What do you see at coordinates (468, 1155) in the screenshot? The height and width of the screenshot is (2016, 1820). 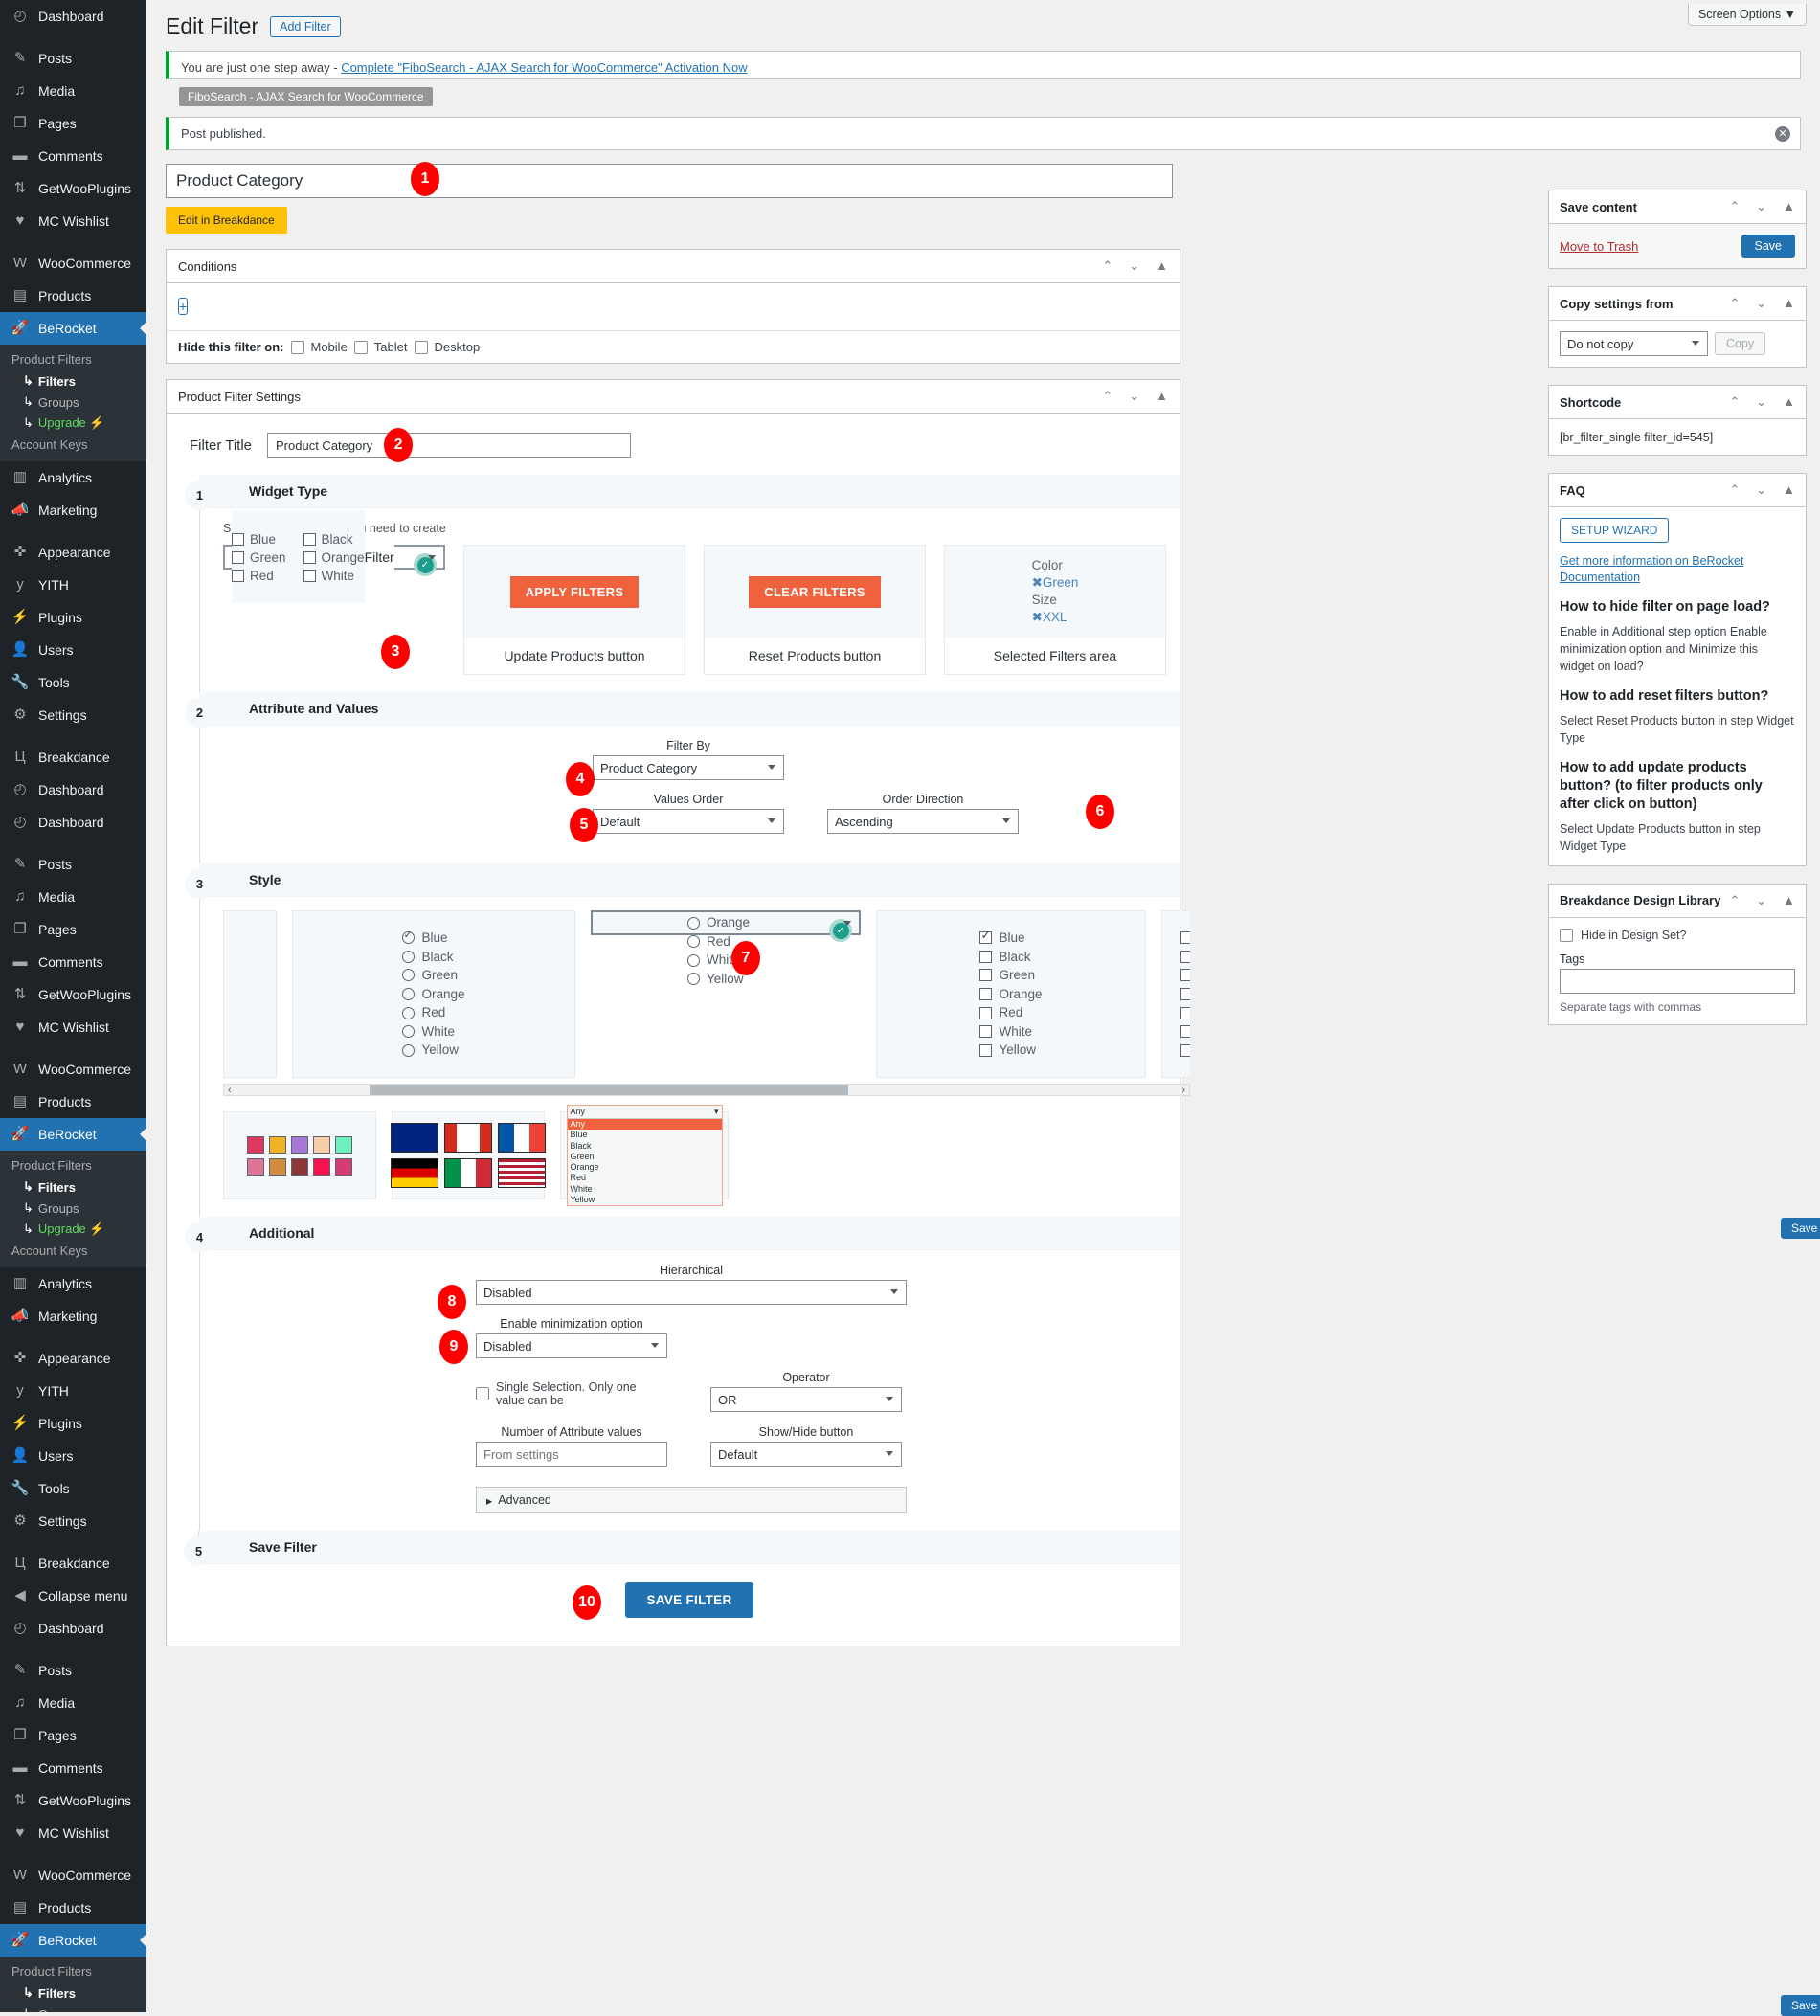 I see `preview-flags` at bounding box center [468, 1155].